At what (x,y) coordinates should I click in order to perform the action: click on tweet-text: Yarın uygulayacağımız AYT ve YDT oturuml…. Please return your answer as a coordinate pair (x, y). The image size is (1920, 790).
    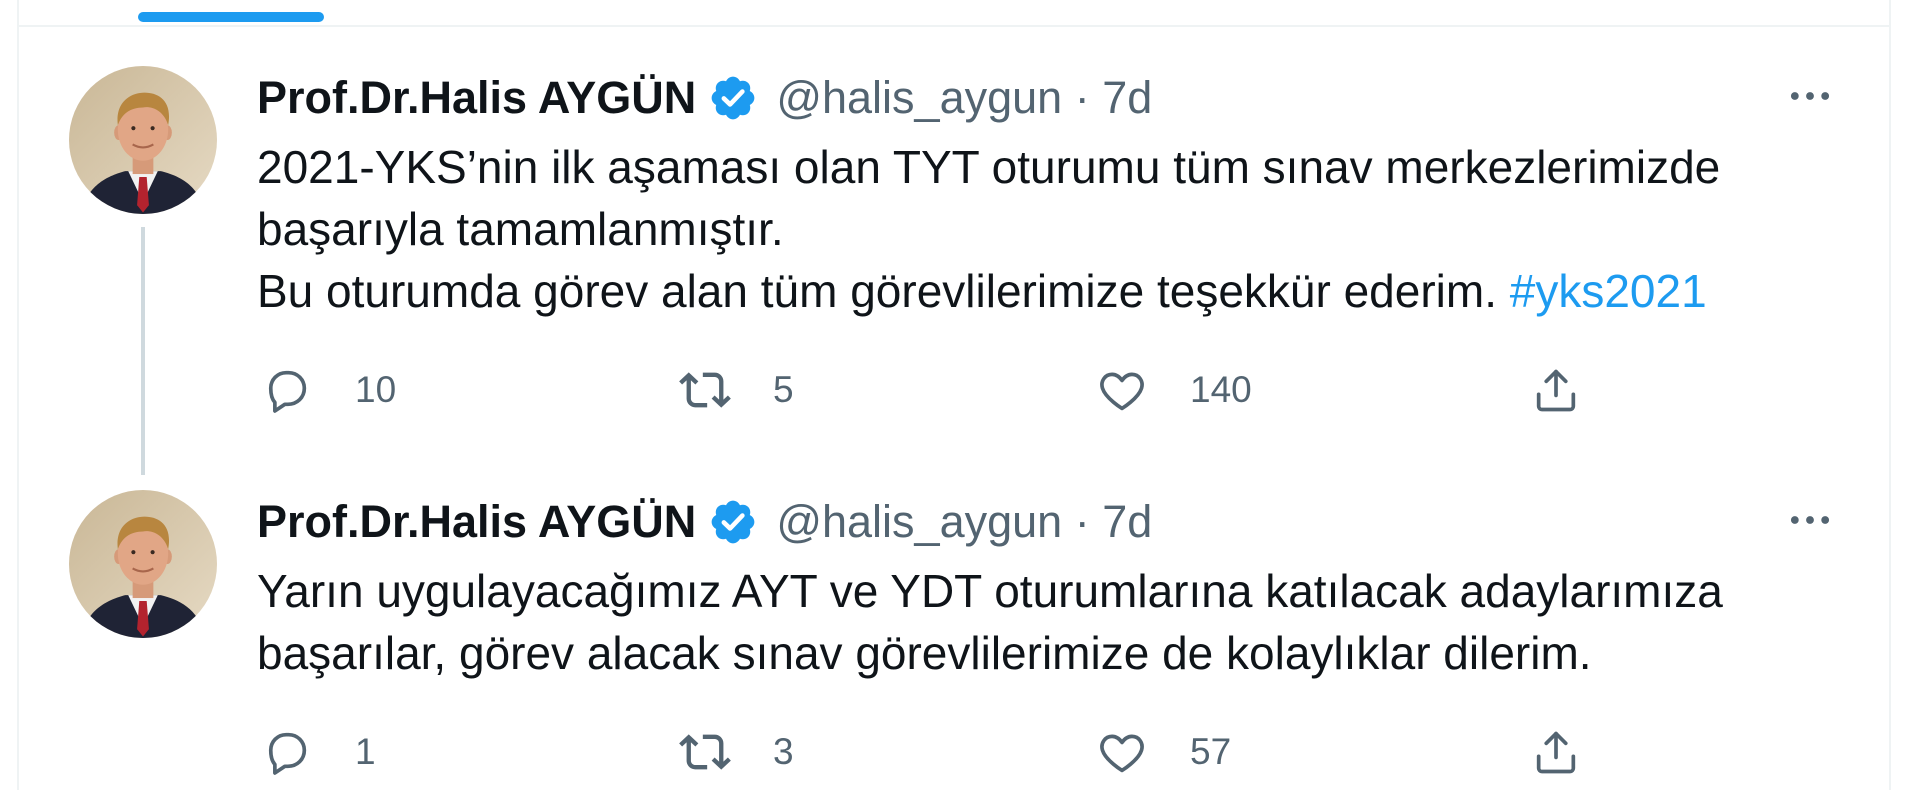
    Looking at the image, I should click on (1057, 622).